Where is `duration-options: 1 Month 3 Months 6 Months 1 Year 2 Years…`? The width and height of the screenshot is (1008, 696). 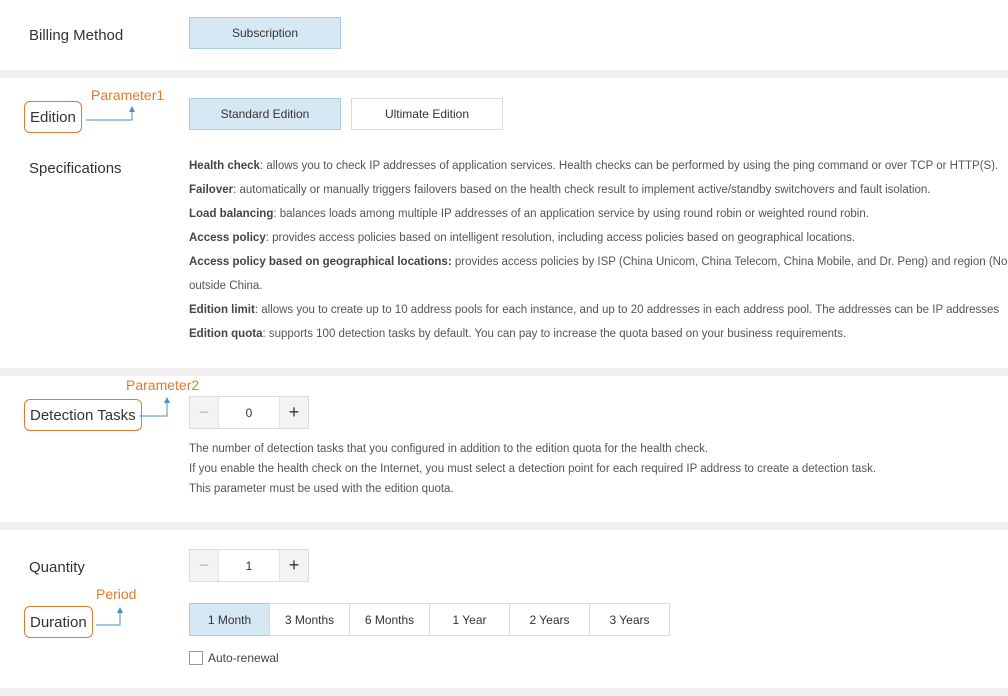 duration-options: 1 Month 3 Months 6 Months 1 Year 2 Years… is located at coordinates (429, 619).